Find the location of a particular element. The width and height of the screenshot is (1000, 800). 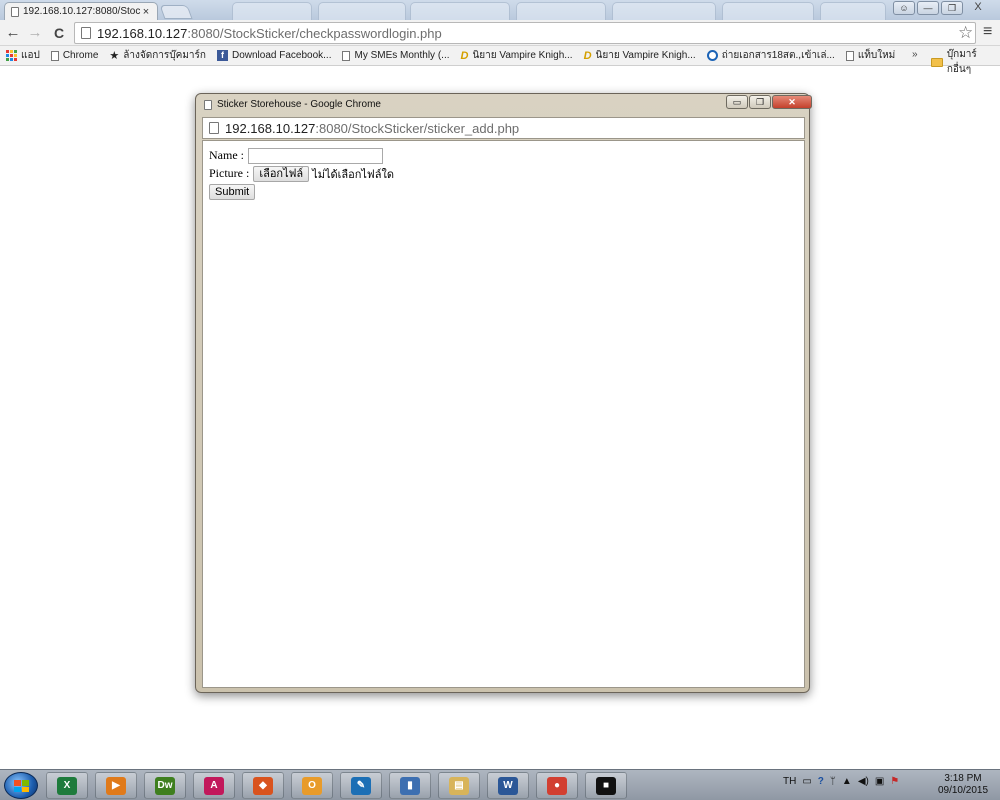

bookmark-item: ★ ล้างจัดการบุ๊คมาร์ก is located at coordinates (157, 55).